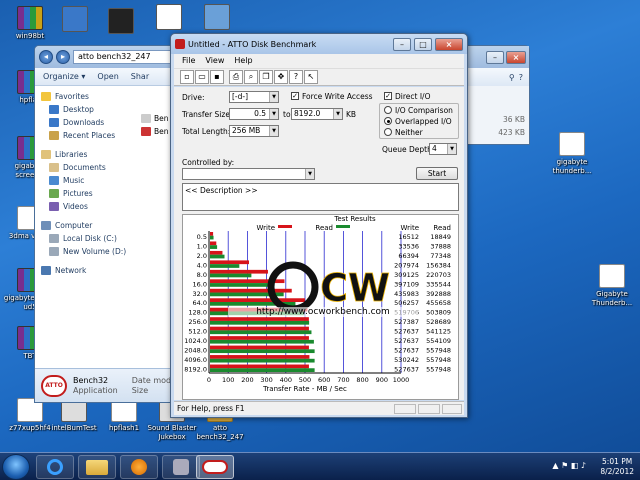 The width and height of the screenshot is (640, 480). Describe the element at coordinates (139, 467) in the screenshot. I see `media-player-taskbar-button` at that location.